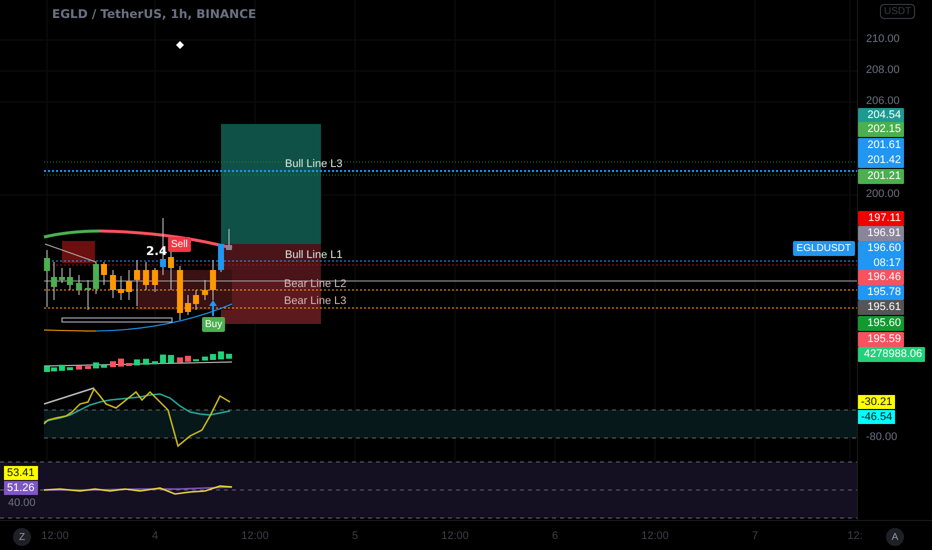 This screenshot has width=932, height=550. What do you see at coordinates (877, 402) in the screenshot?
I see `indicator-value: -30.21` at bounding box center [877, 402].